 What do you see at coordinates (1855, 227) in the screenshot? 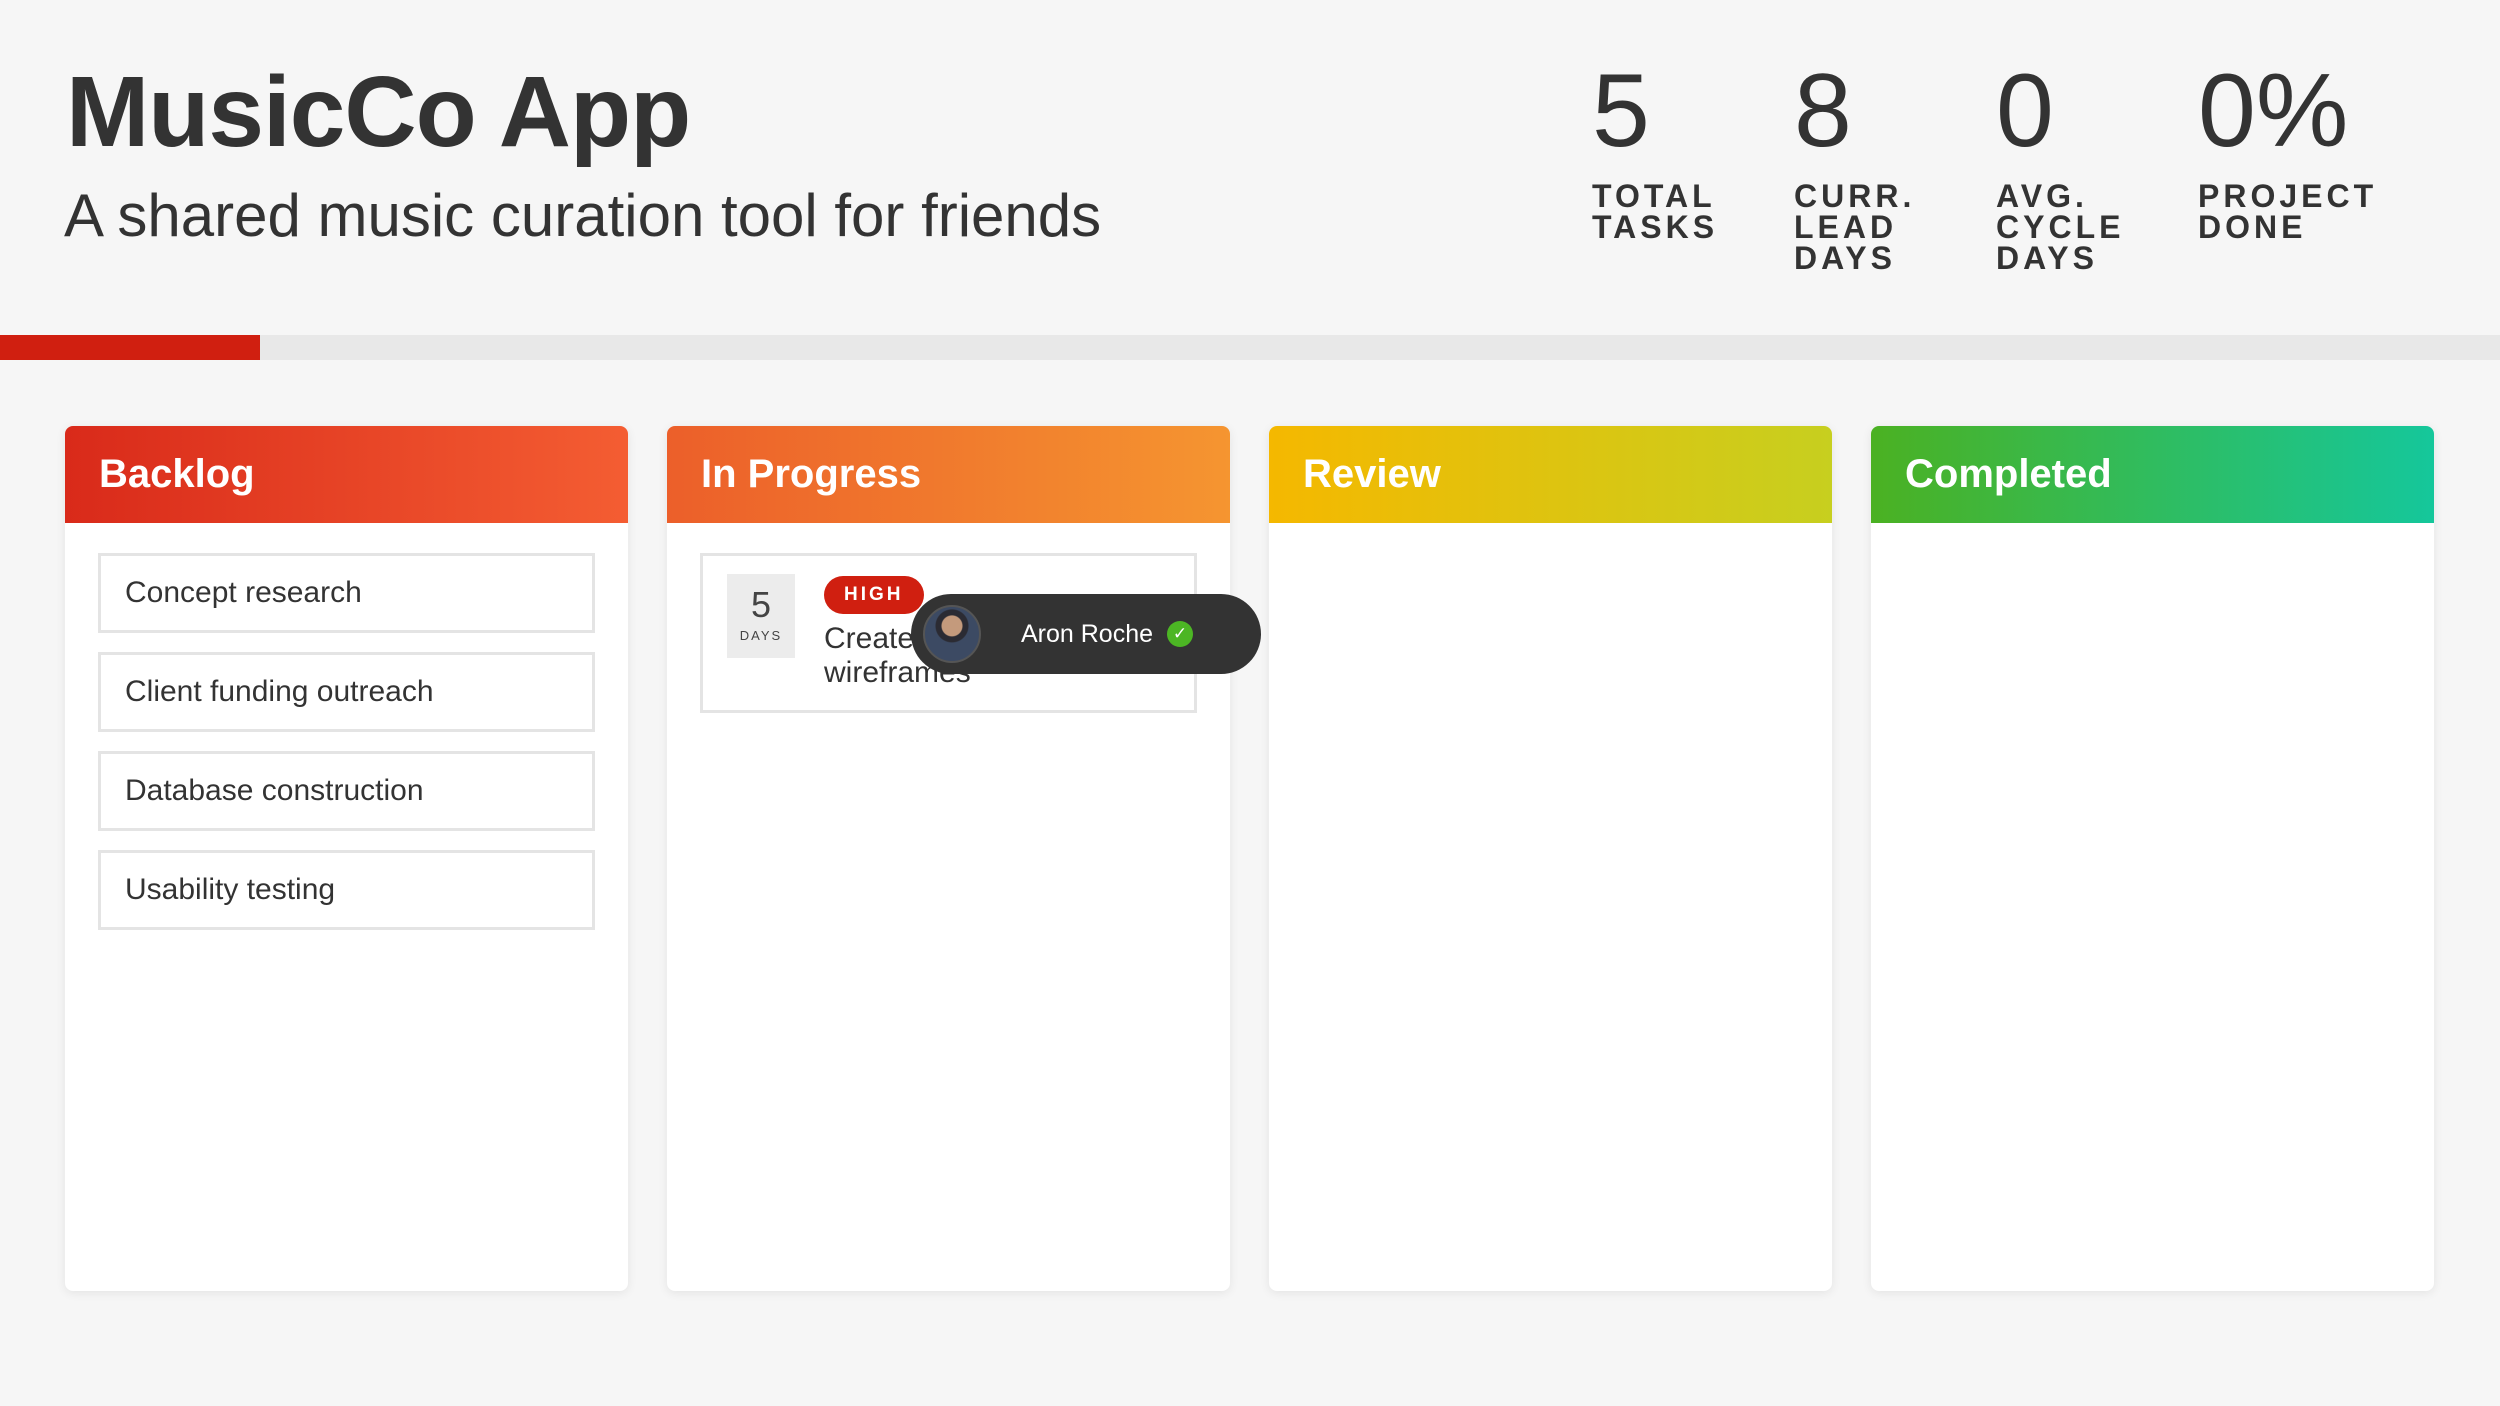
I see `stat-label: Curr. lead days` at bounding box center [1855, 227].